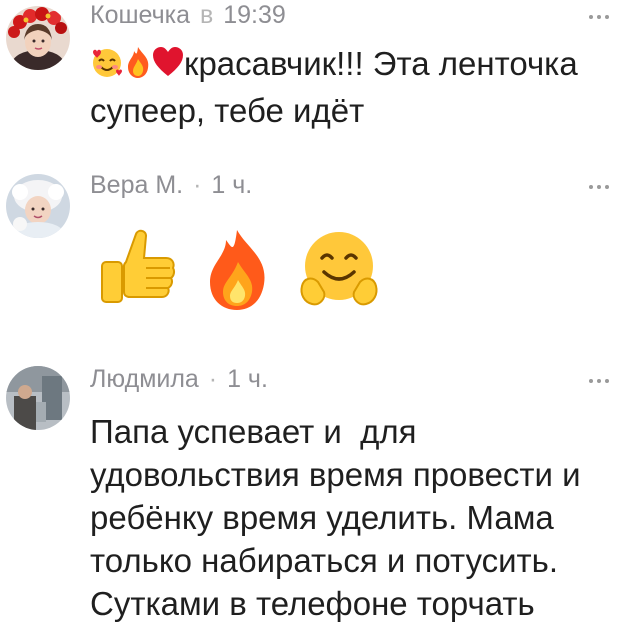 This screenshot has width=640, height=641. Describe the element at coordinates (140, 15) in the screenshot. I see `author-name: Кошечка` at that location.